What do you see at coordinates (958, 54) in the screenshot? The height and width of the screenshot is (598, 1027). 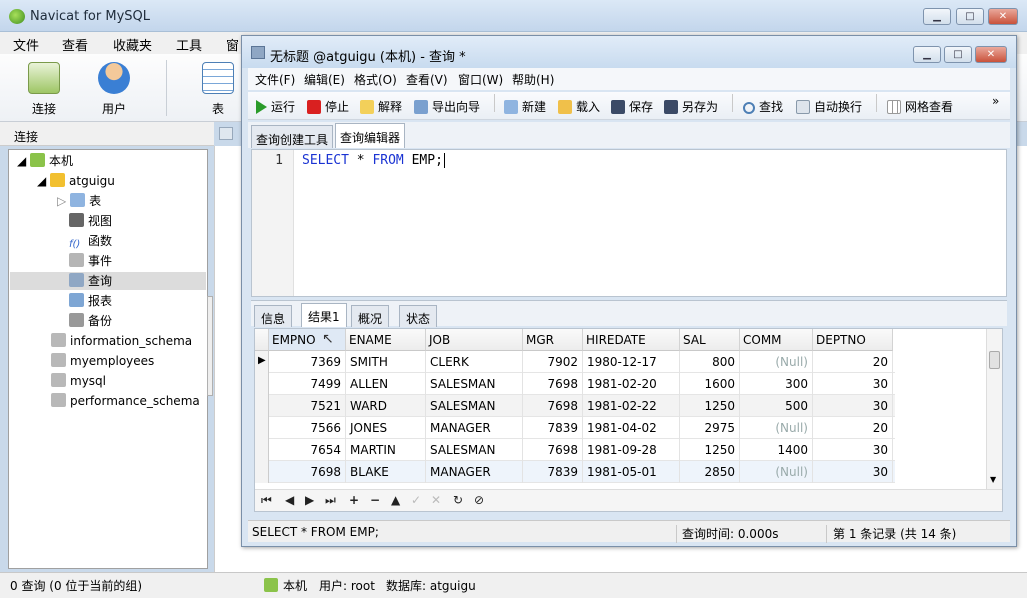 I see `query-maximize-button: □` at bounding box center [958, 54].